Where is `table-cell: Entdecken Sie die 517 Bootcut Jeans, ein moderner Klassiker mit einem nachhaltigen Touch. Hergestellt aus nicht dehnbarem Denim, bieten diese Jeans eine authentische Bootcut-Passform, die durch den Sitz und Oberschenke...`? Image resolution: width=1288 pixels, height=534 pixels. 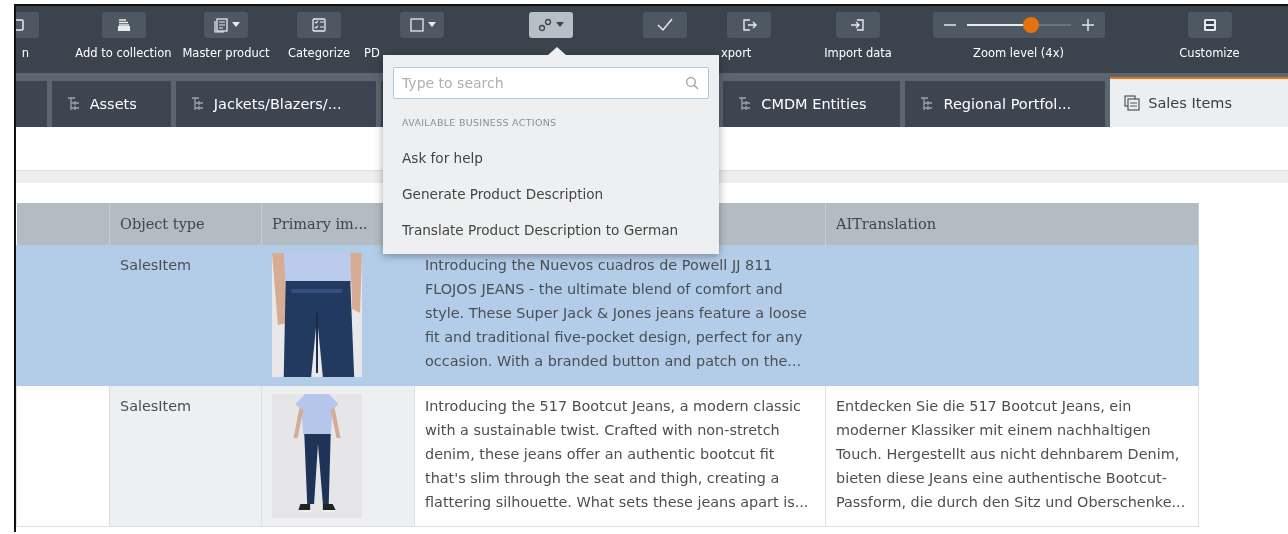 table-cell: Entdecken Sie die 517 Bootcut Jeans, ein moderner Klassiker mit einem nachhaltigen Touch. Hergestellt aus nicht dehnbarem Denim, bieten diese Jeans eine authentische Bootcut-Passform, die durch den Sitz und Oberschenke... is located at coordinates (1012, 456).